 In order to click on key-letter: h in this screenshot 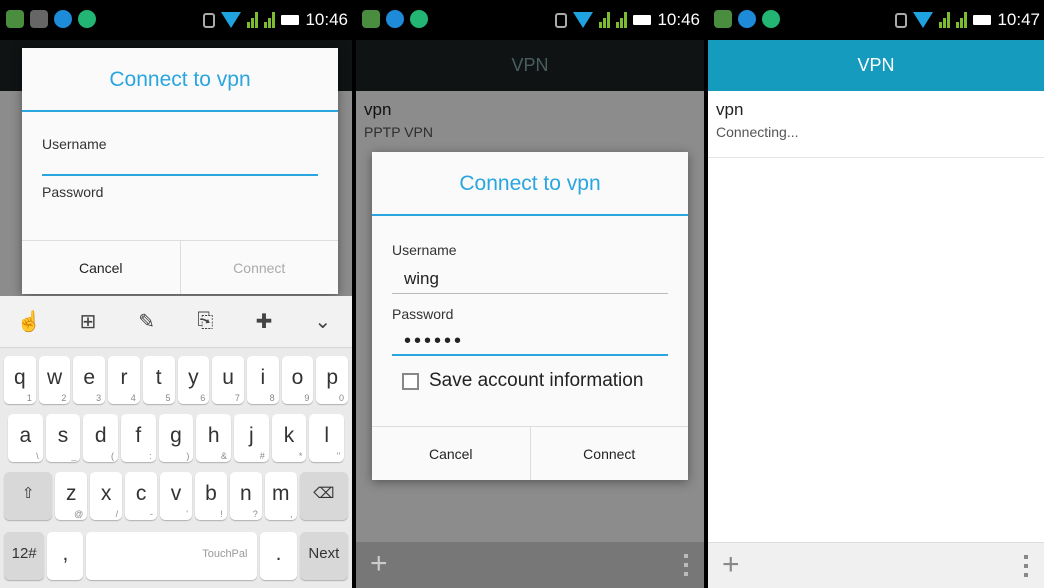, I will do `click(213, 435)`.